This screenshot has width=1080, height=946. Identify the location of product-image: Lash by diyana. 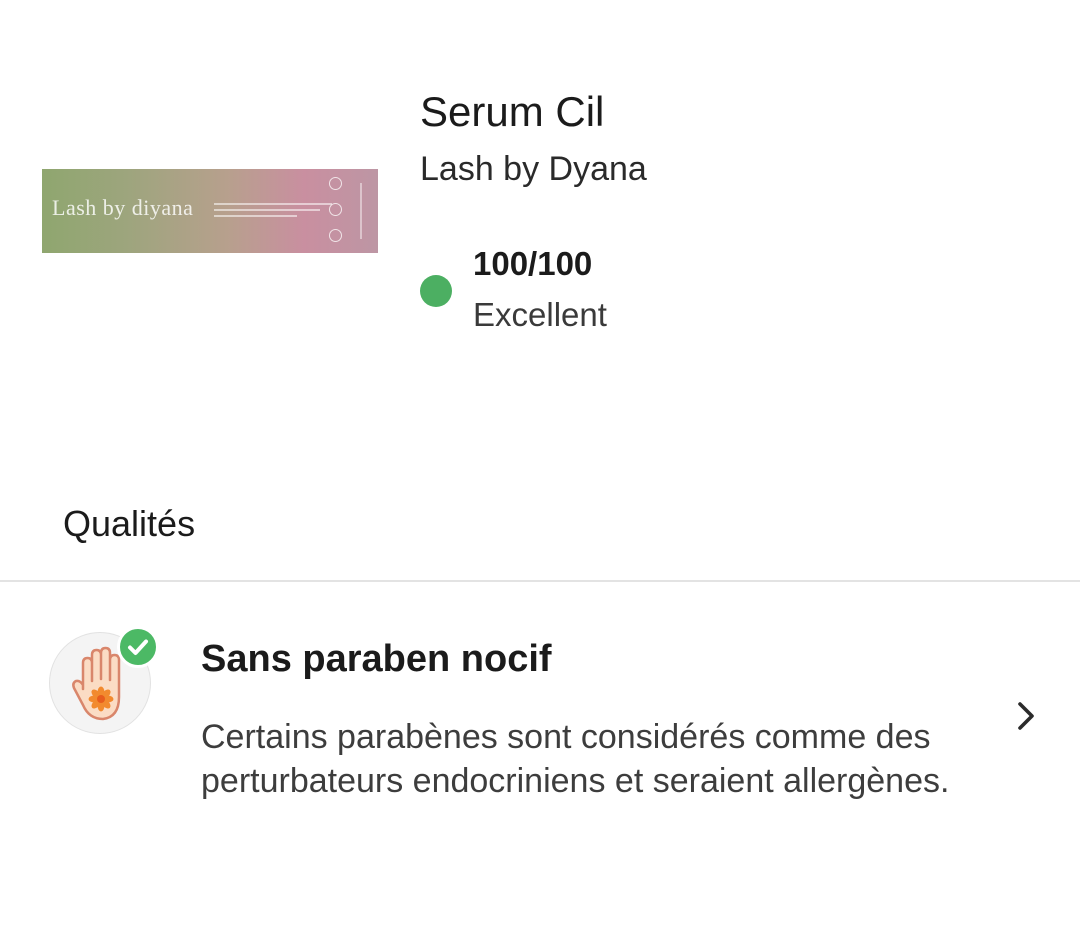
(210, 211).